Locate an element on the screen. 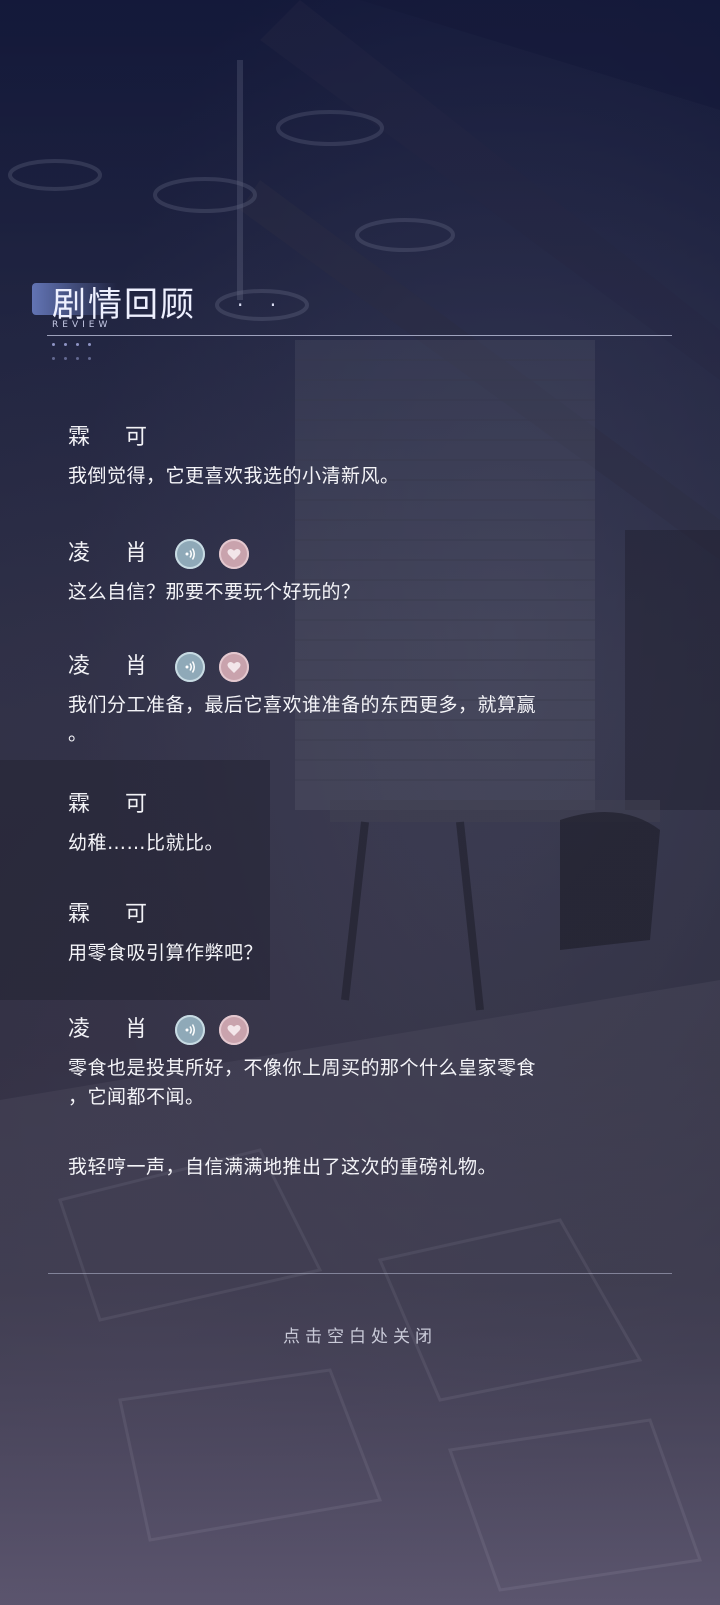 The width and height of the screenshot is (720, 1605). review-header: 剧情回顾 . . REVIEW is located at coordinates (352, 323).